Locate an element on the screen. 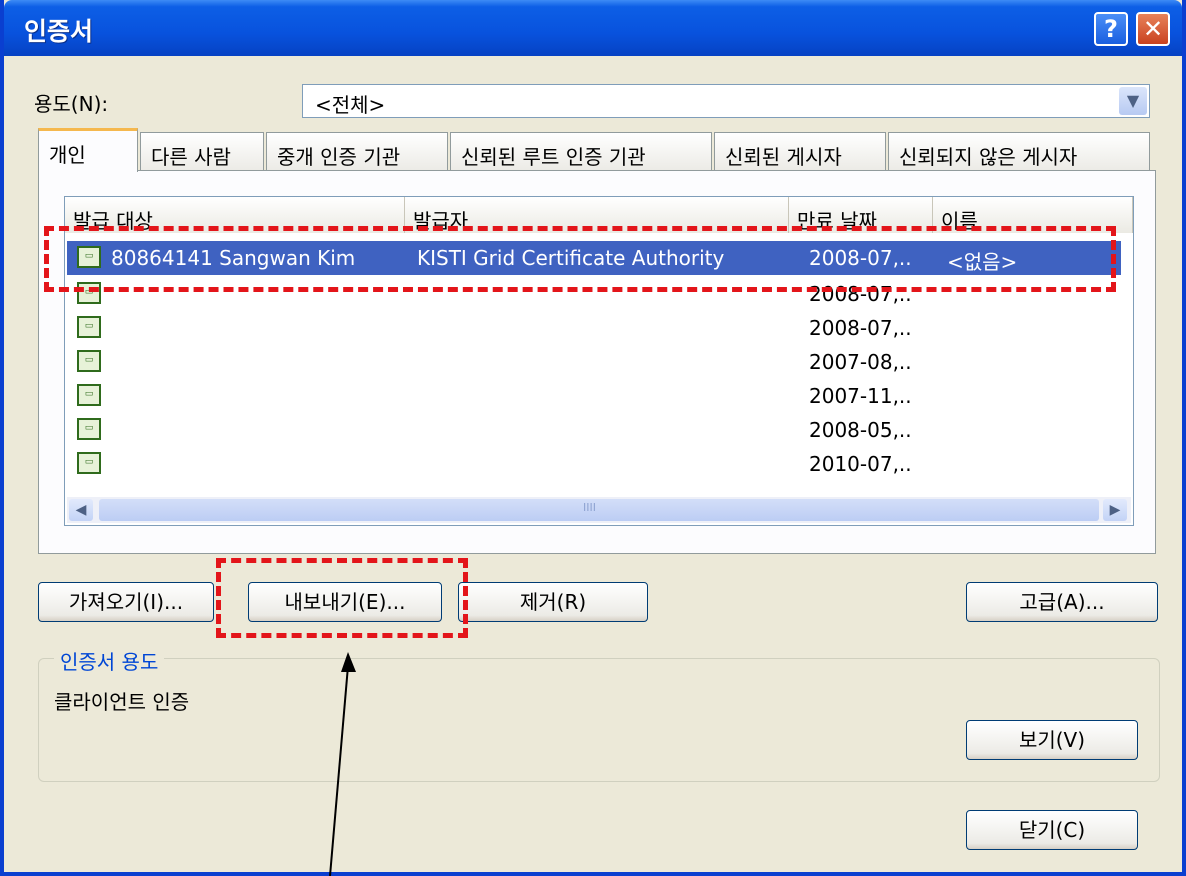 The width and height of the screenshot is (1186, 876). tab-personal: 개인 is located at coordinates (88, 150).